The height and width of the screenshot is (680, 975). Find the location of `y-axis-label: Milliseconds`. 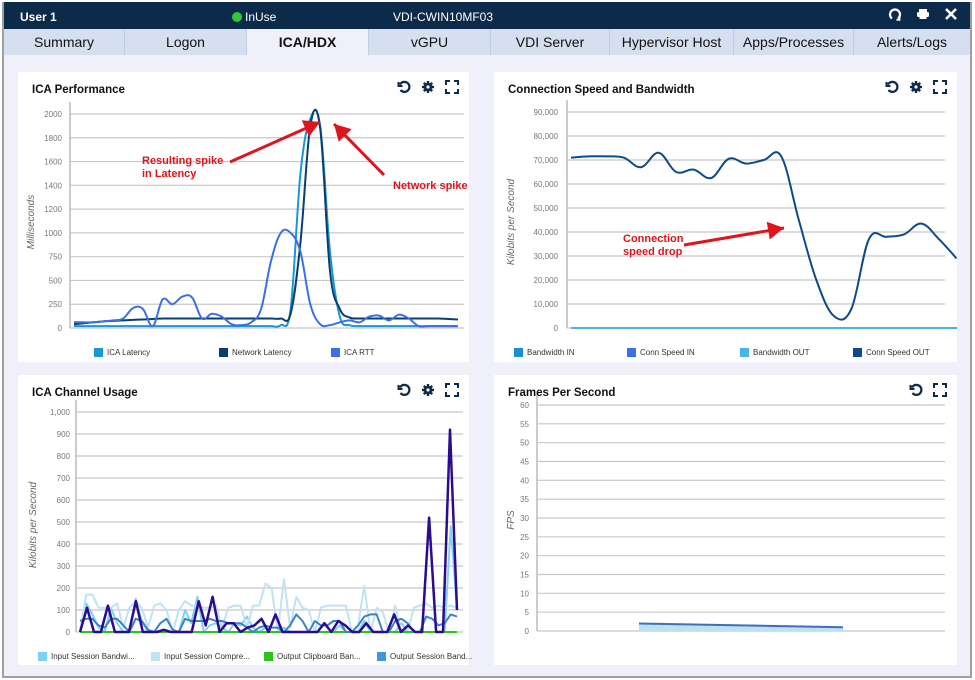

y-axis-label: Milliseconds is located at coordinates (31, 222).